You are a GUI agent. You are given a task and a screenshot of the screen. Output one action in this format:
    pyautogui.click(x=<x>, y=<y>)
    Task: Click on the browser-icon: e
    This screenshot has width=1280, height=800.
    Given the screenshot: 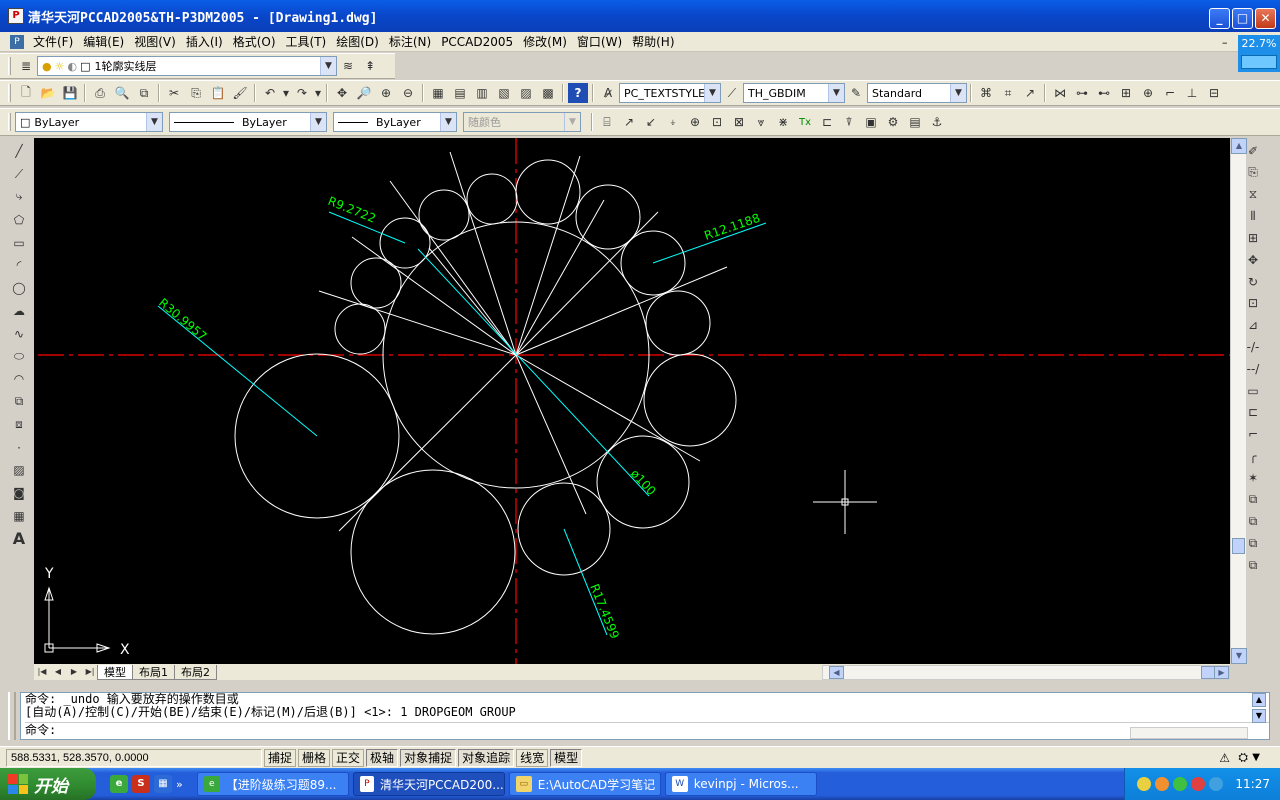 What is the action you would take?
    pyautogui.click(x=119, y=784)
    